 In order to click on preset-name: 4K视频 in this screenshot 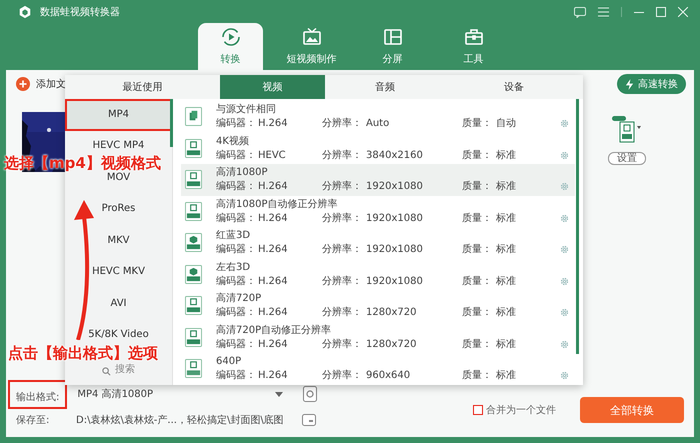, I will do `click(233, 141)`.